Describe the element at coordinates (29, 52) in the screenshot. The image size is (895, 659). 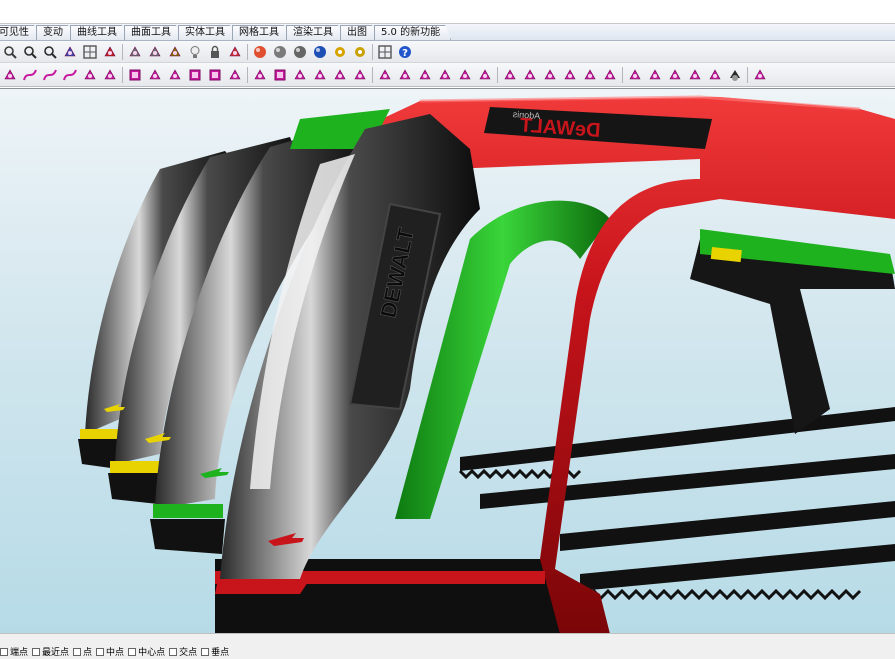
I see `zoom-window-button` at that location.